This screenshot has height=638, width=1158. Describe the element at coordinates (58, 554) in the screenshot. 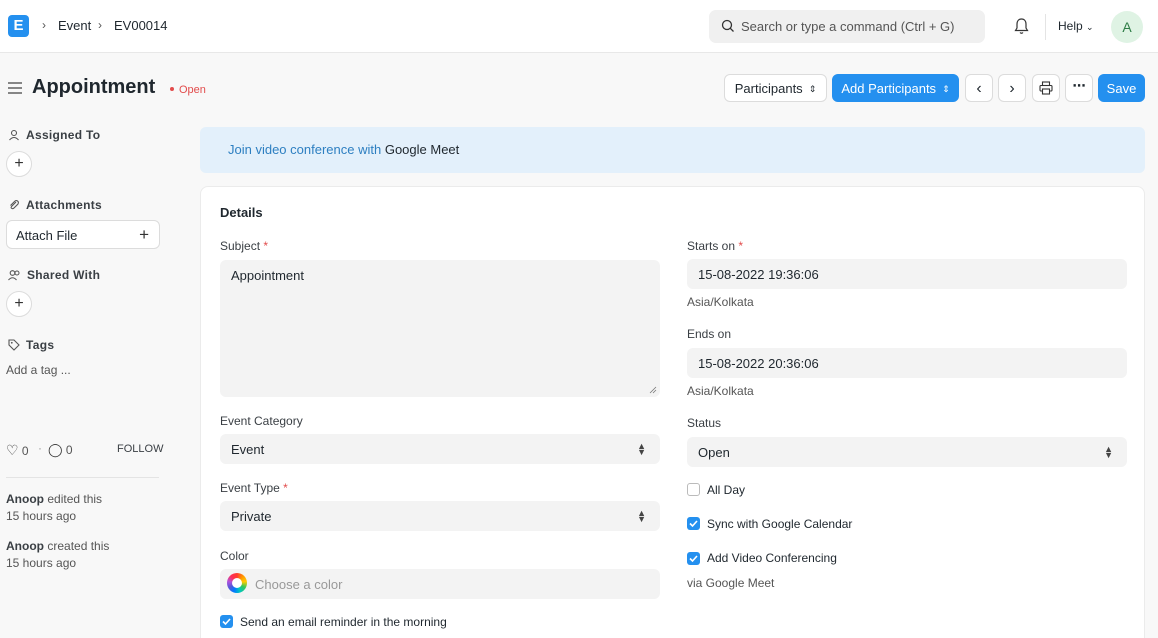

I see `activity-item: Anoop created this 15 hours ago` at that location.